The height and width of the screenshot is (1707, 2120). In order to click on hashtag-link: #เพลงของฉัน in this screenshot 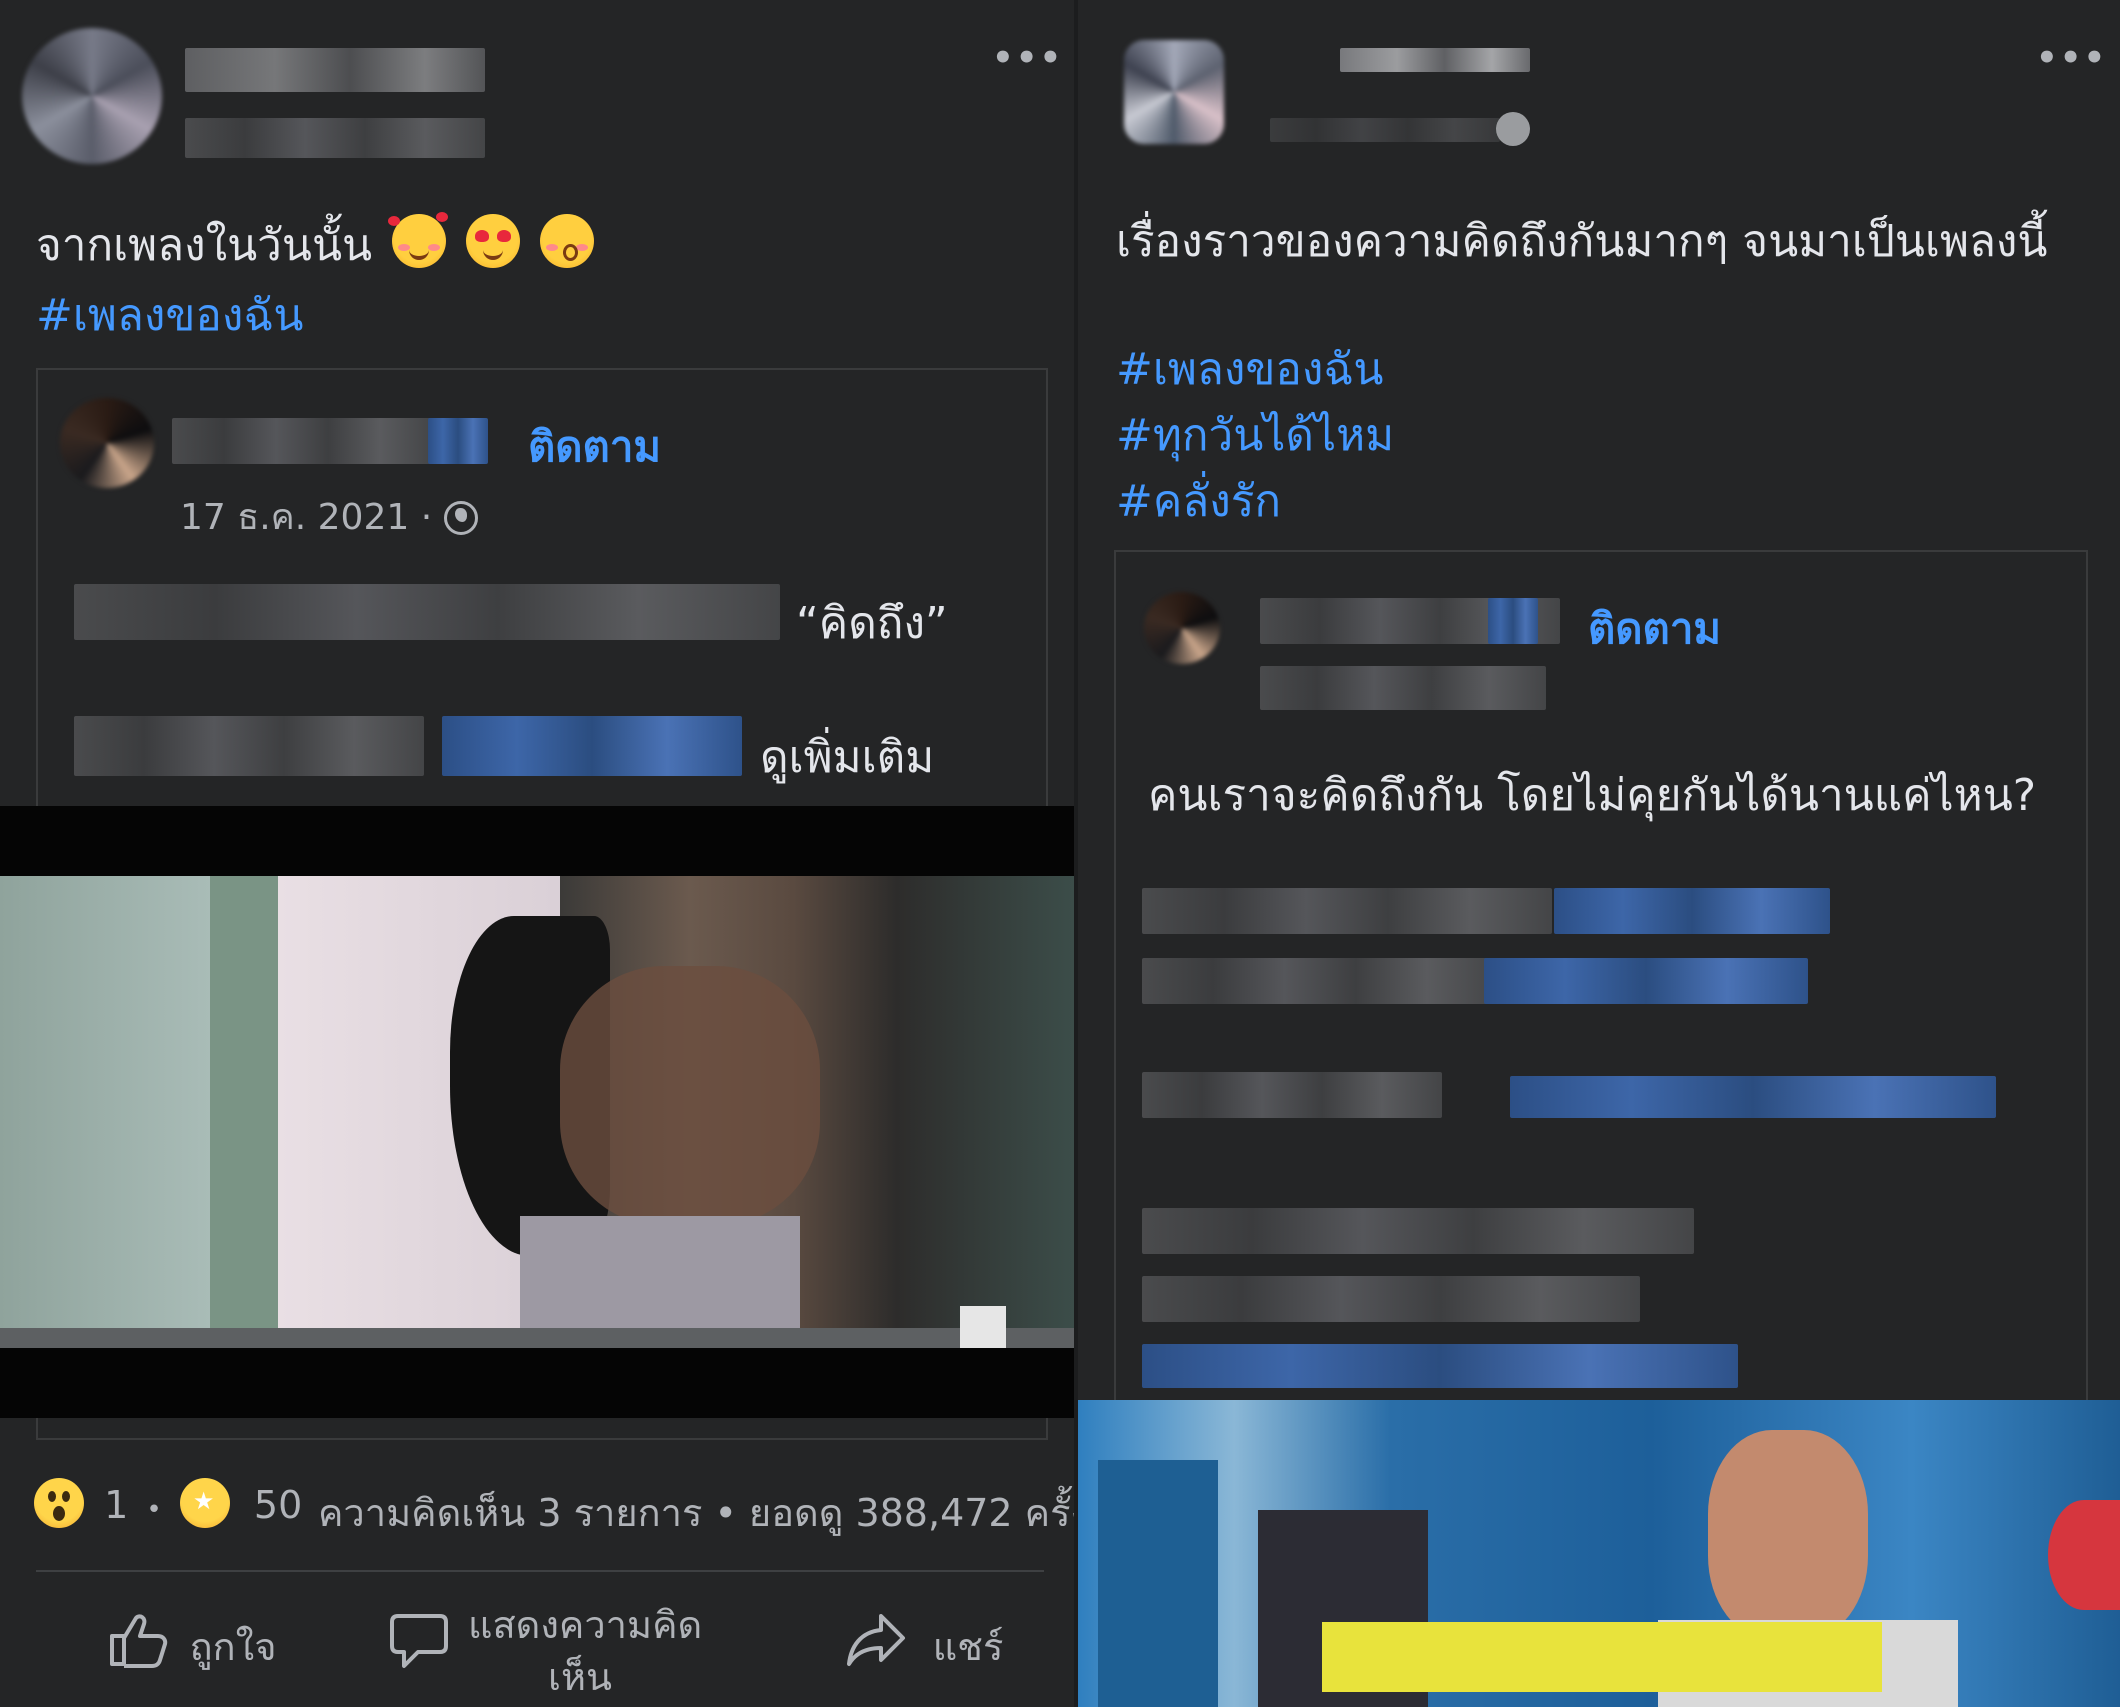, I will do `click(169, 315)`.